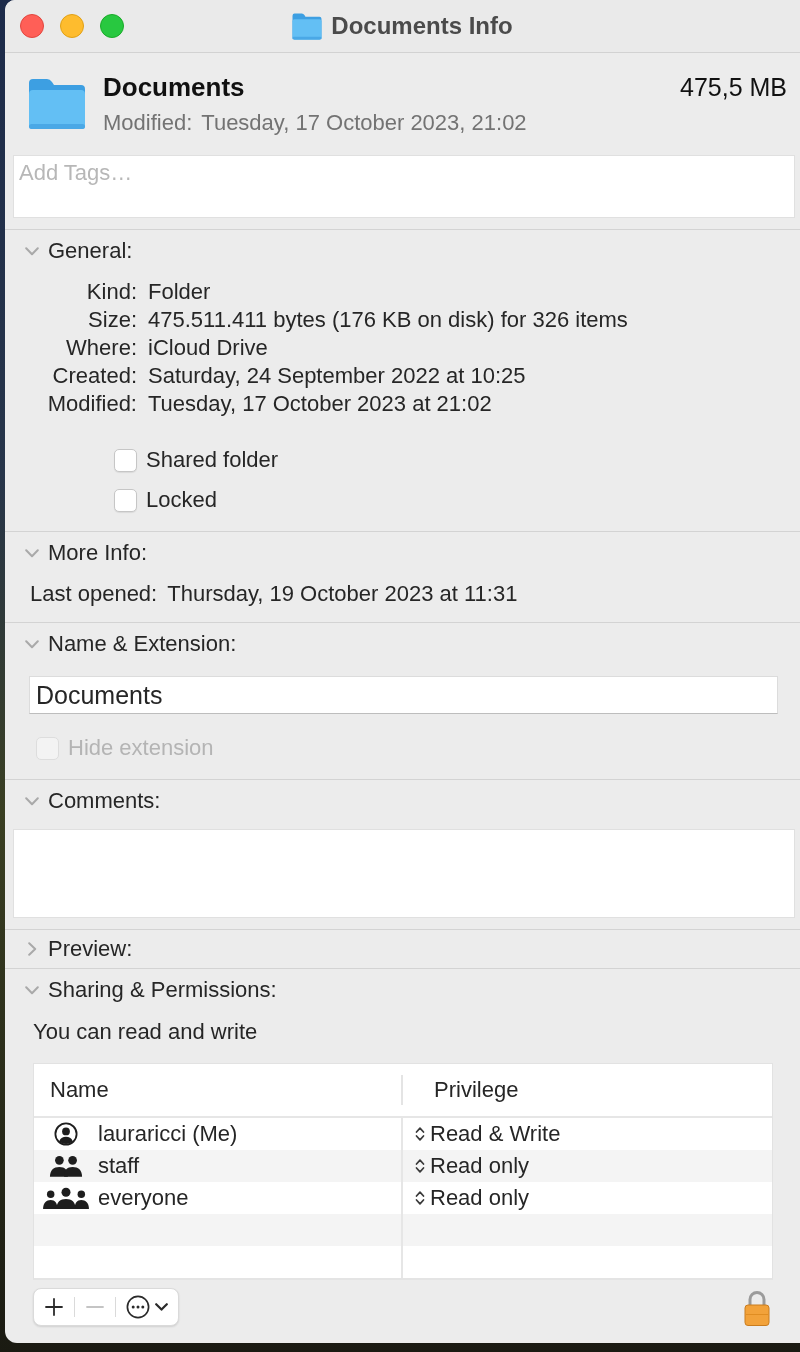 The height and width of the screenshot is (1352, 800). Describe the element at coordinates (66, 1166) in the screenshot. I see `two-people-icon` at that location.